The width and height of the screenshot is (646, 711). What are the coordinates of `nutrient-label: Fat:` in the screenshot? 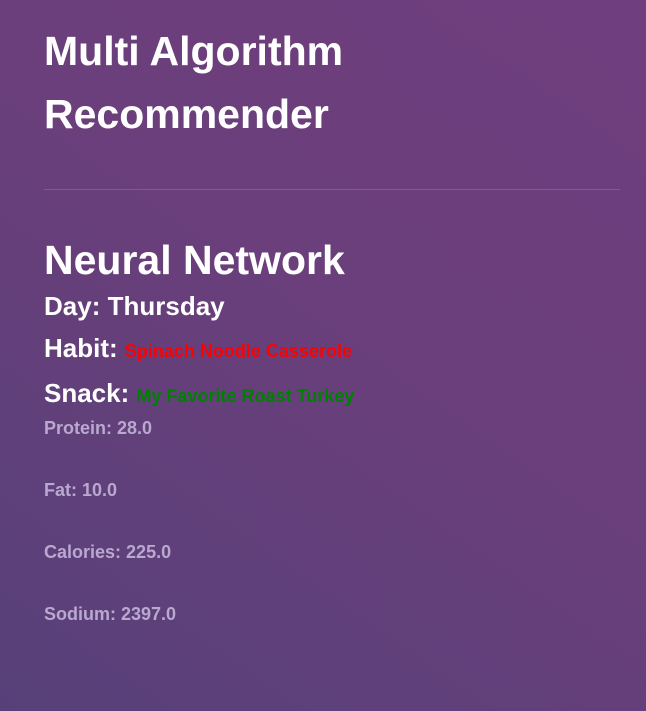 It's located at (60, 490).